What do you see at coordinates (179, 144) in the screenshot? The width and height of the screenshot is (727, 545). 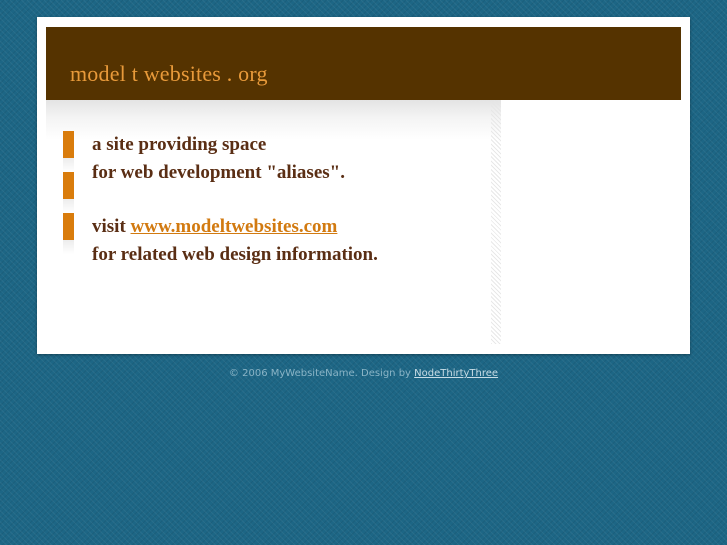 I see `intro-line-1: a site providing space` at bounding box center [179, 144].